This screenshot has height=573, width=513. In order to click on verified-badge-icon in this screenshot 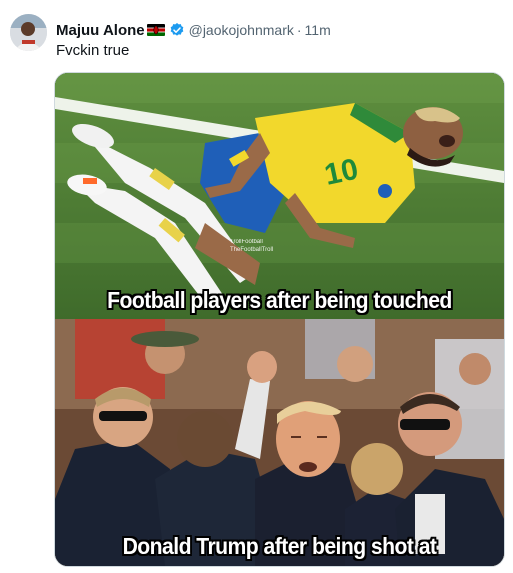, I will do `click(177, 30)`.